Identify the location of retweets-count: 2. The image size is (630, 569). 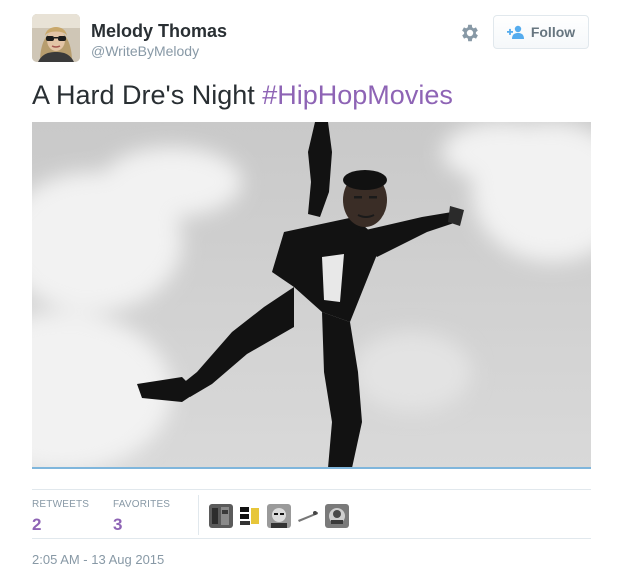
(60, 525).